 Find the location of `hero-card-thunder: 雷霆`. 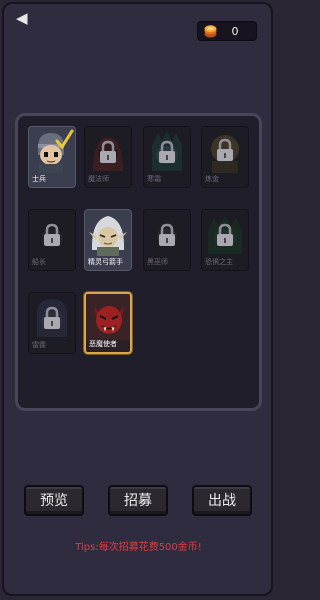

hero-card-thunder: 雷霆 is located at coordinates (52, 323).